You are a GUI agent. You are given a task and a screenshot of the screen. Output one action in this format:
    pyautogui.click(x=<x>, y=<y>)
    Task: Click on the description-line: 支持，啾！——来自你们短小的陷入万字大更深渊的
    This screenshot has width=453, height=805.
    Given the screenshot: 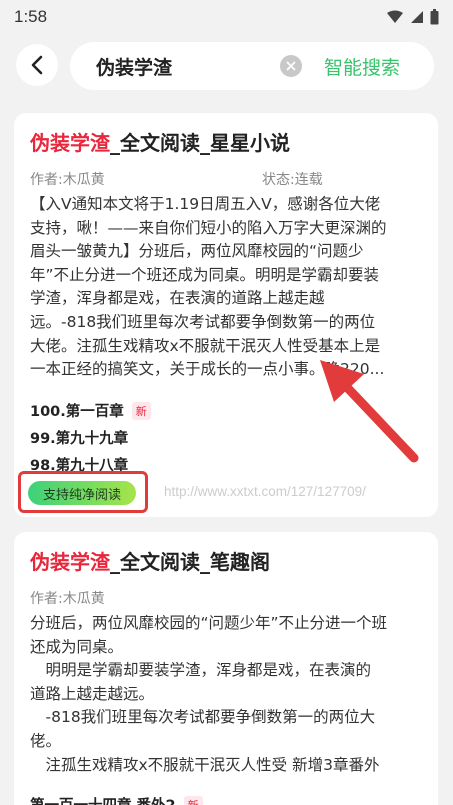 What is the action you would take?
    pyautogui.click(x=208, y=227)
    